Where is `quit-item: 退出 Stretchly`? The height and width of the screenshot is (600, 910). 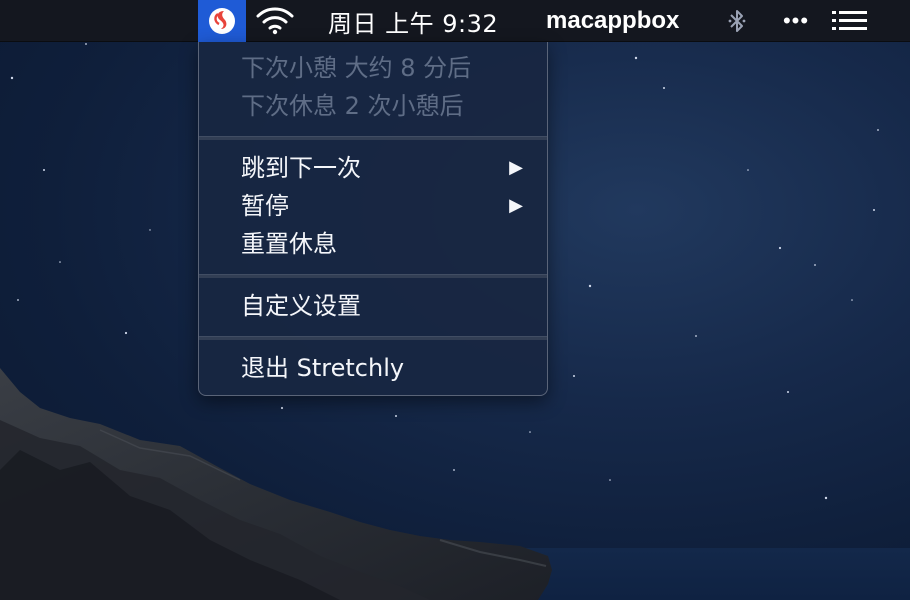
quit-item: 退出 Stretchly is located at coordinates (384, 368).